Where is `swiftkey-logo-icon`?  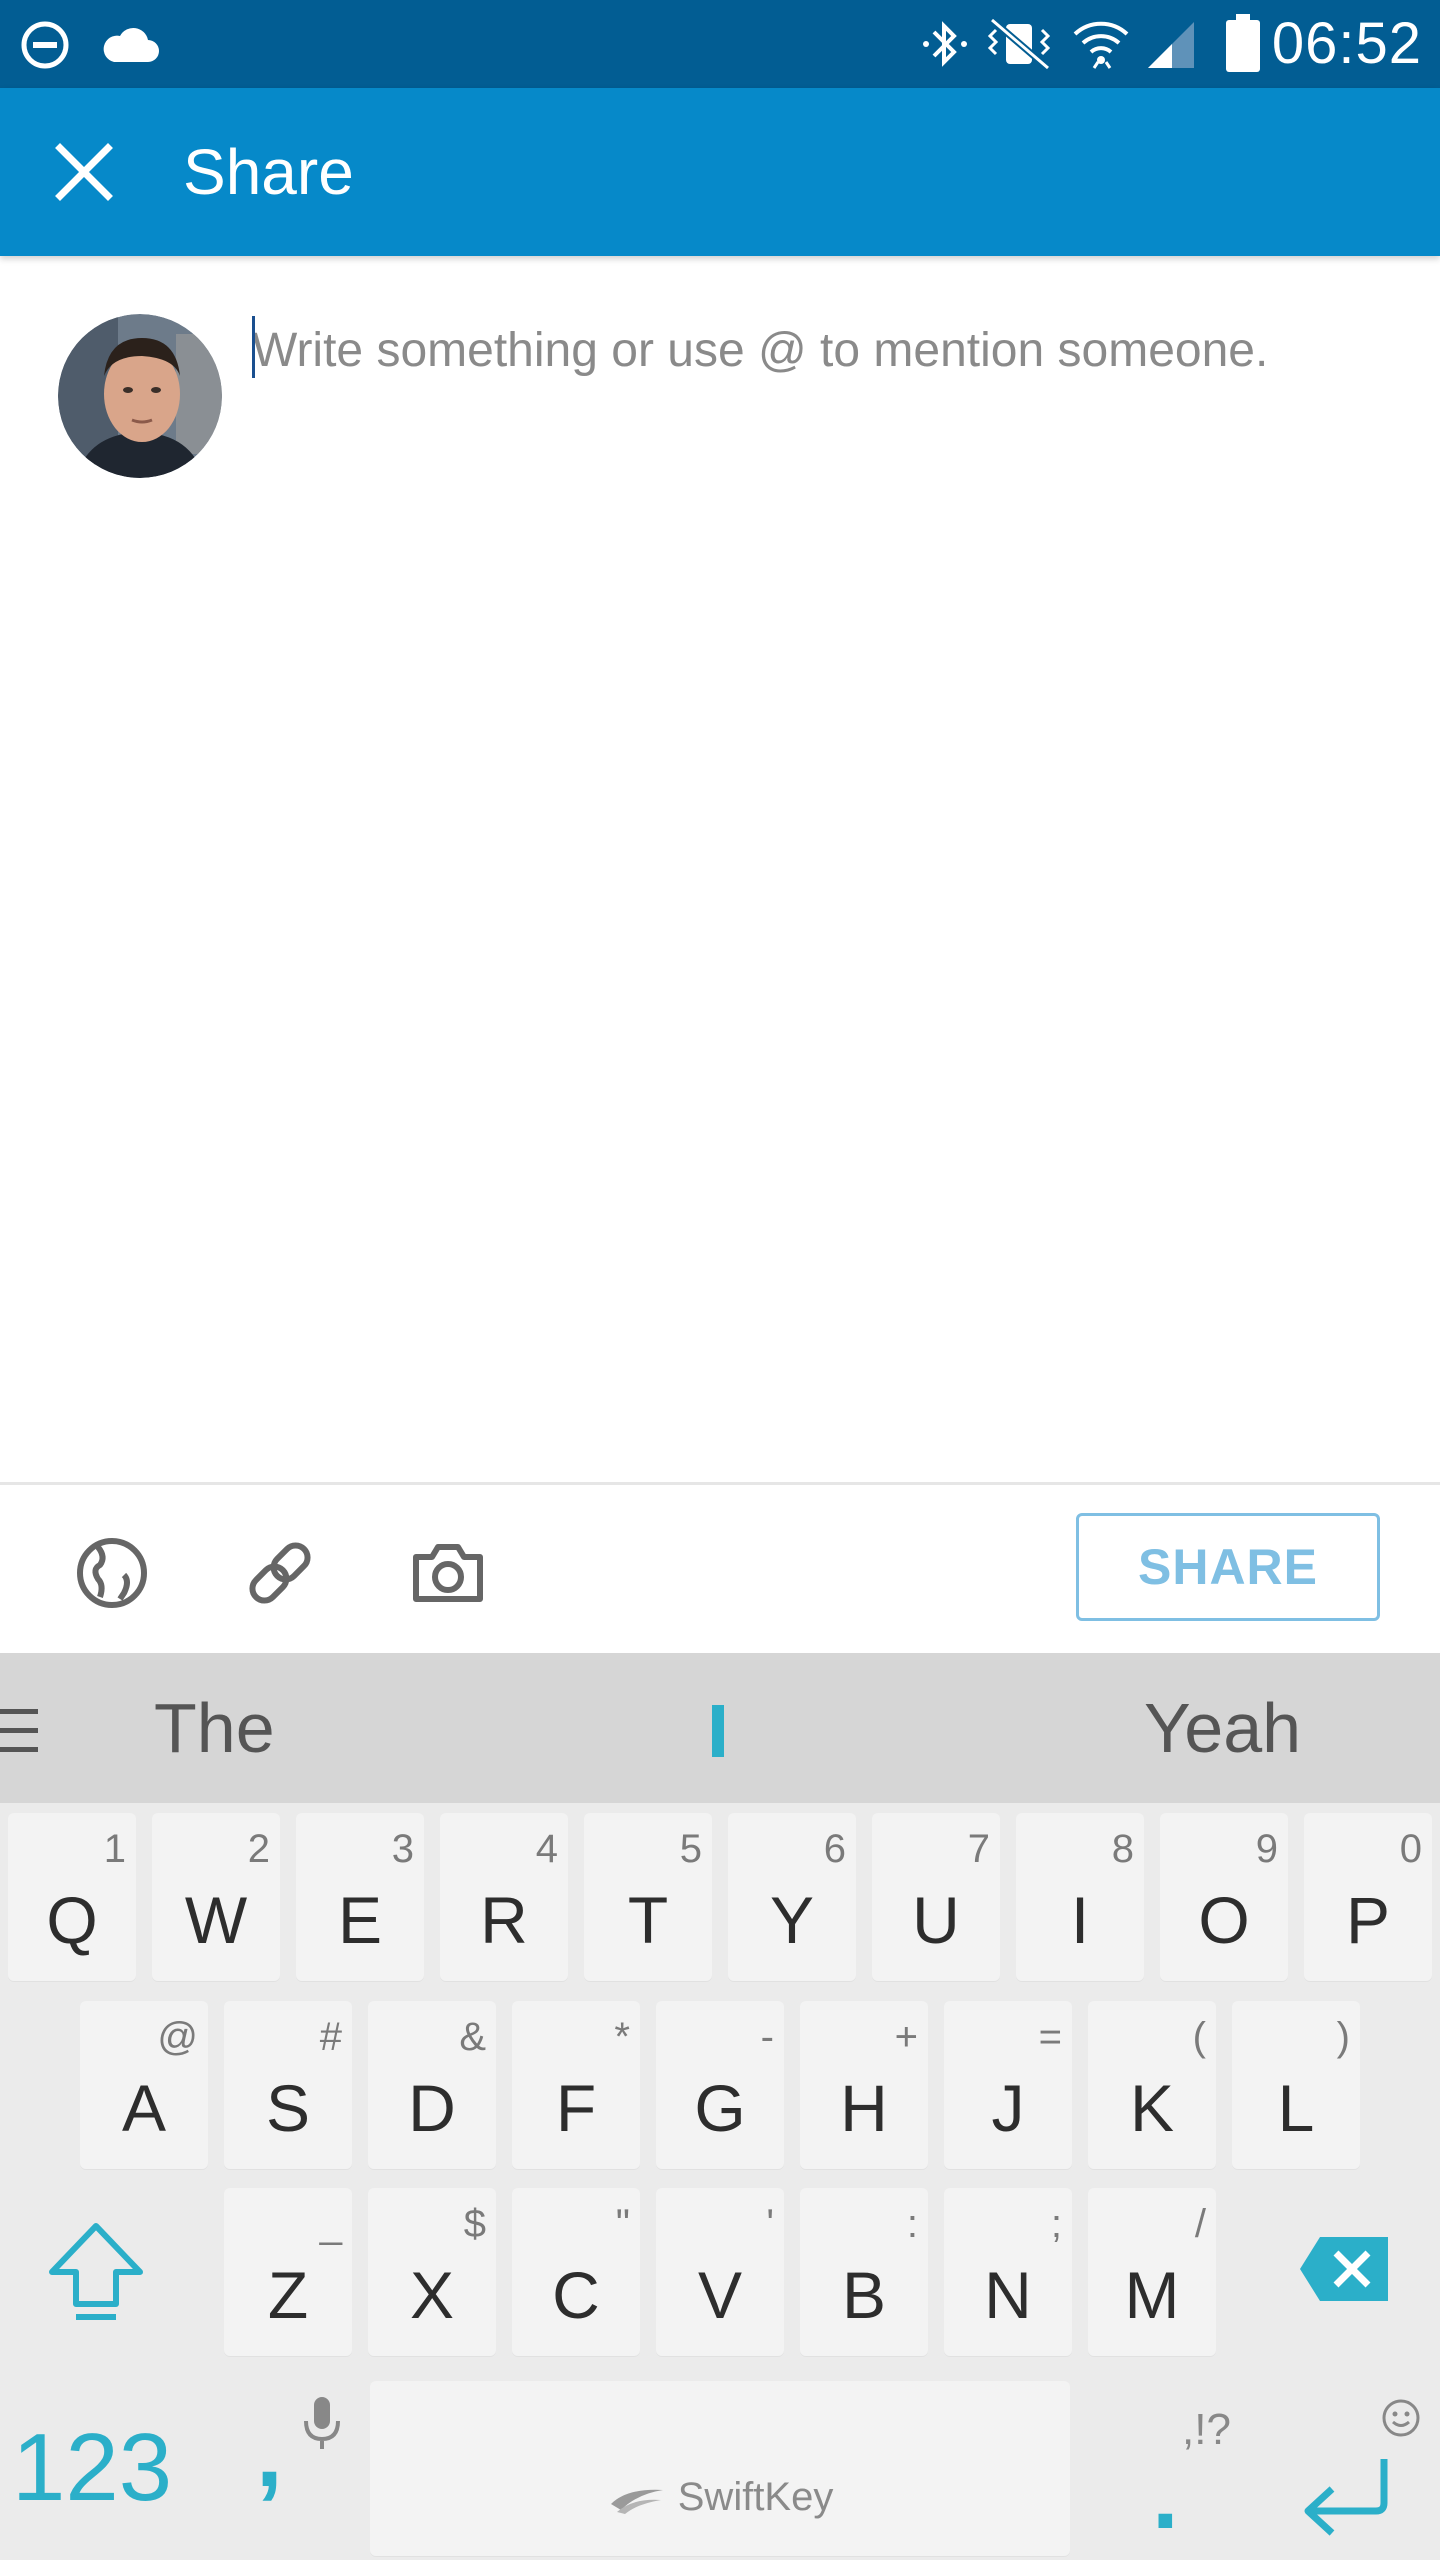
swiftkey-logo-icon is located at coordinates (636, 2502).